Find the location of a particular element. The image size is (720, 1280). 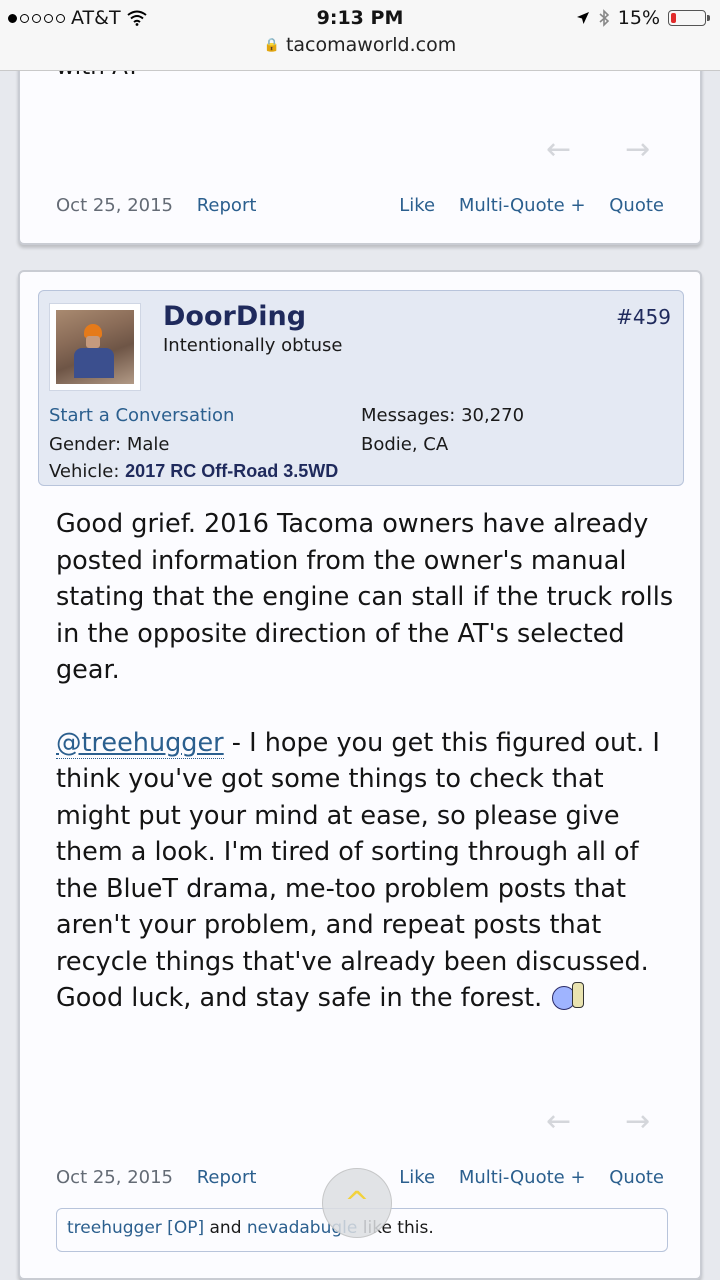

lock-icon: 🔒 is located at coordinates (271, 45).